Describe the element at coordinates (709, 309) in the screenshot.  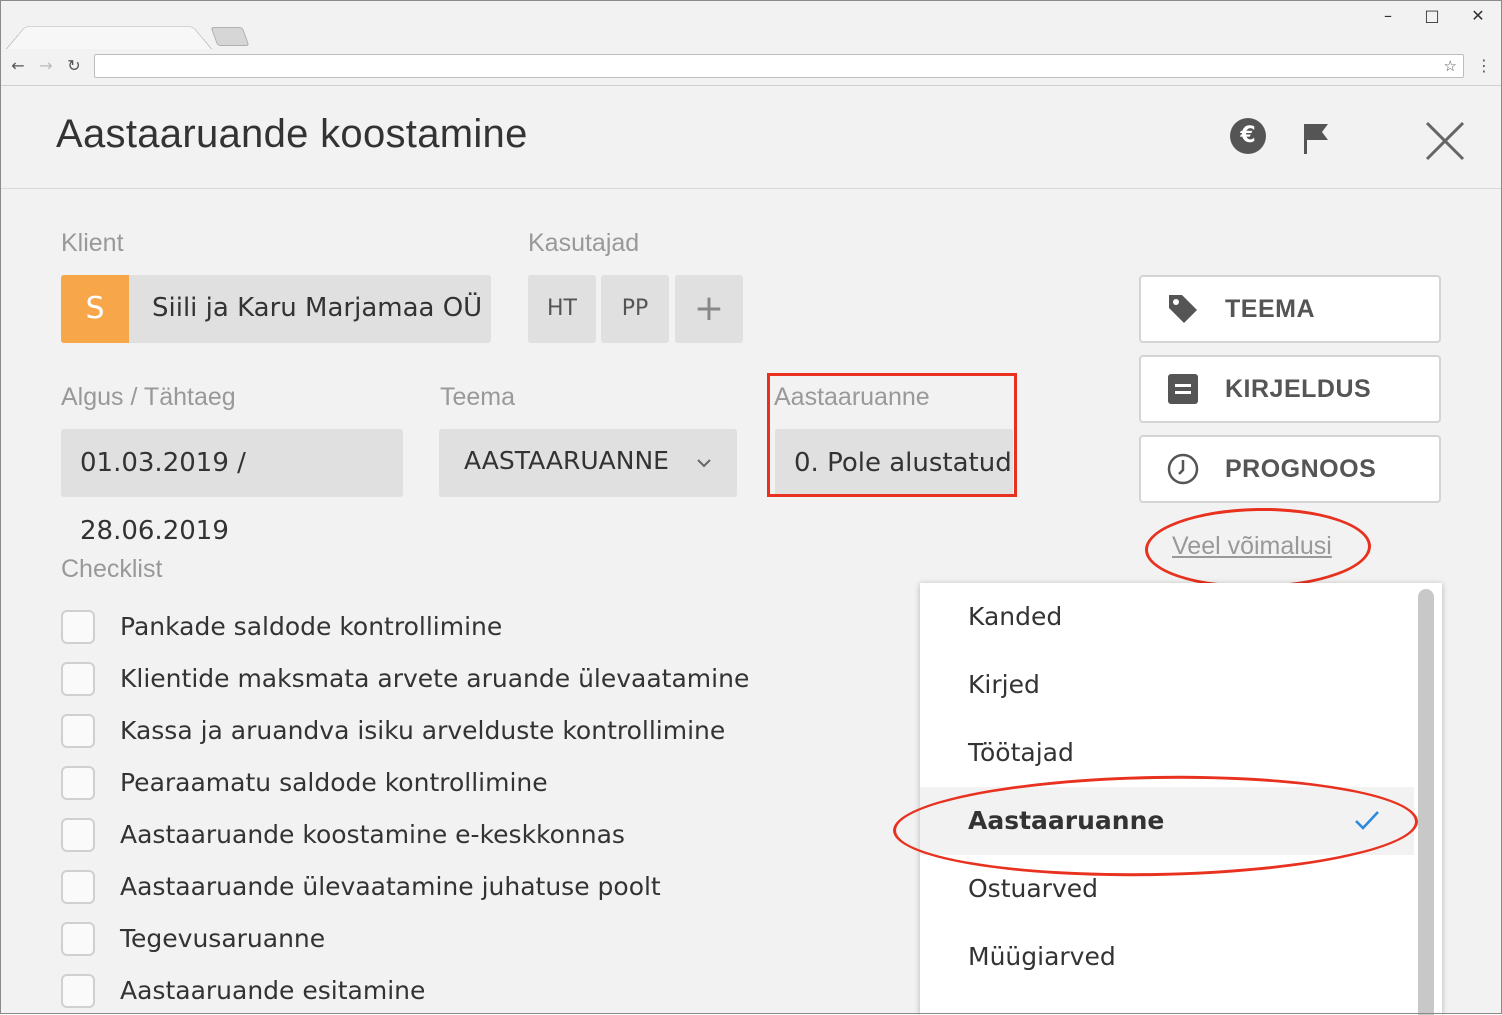
I see `add-user-button: +` at that location.